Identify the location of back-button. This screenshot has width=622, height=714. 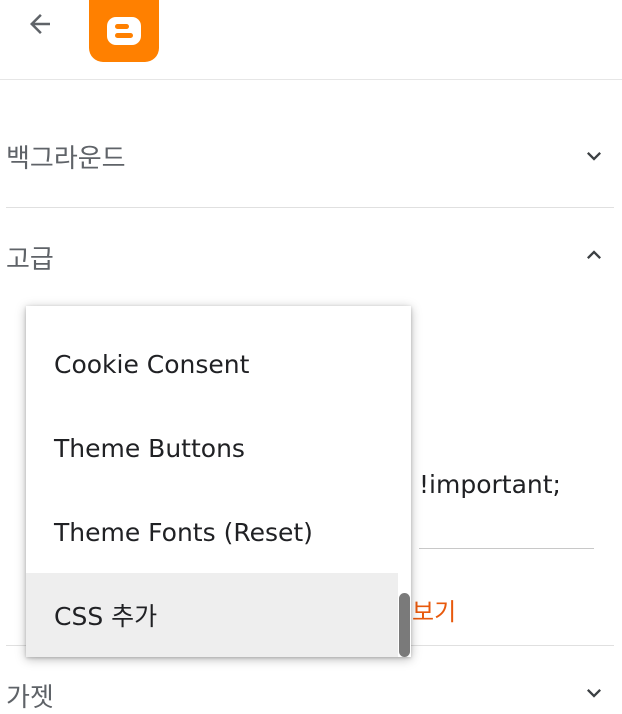
(40, 24).